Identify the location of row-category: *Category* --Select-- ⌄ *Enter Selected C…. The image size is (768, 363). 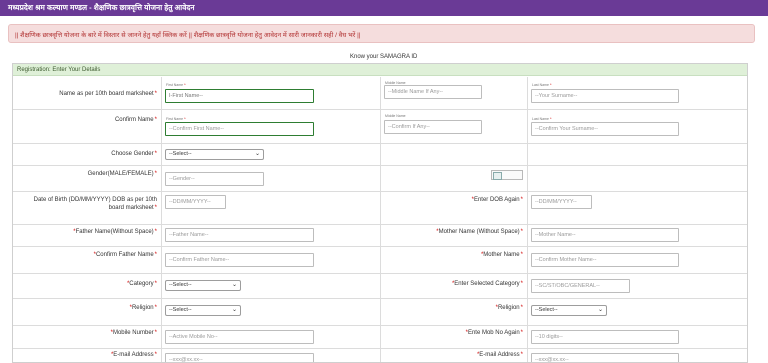
(380, 286).